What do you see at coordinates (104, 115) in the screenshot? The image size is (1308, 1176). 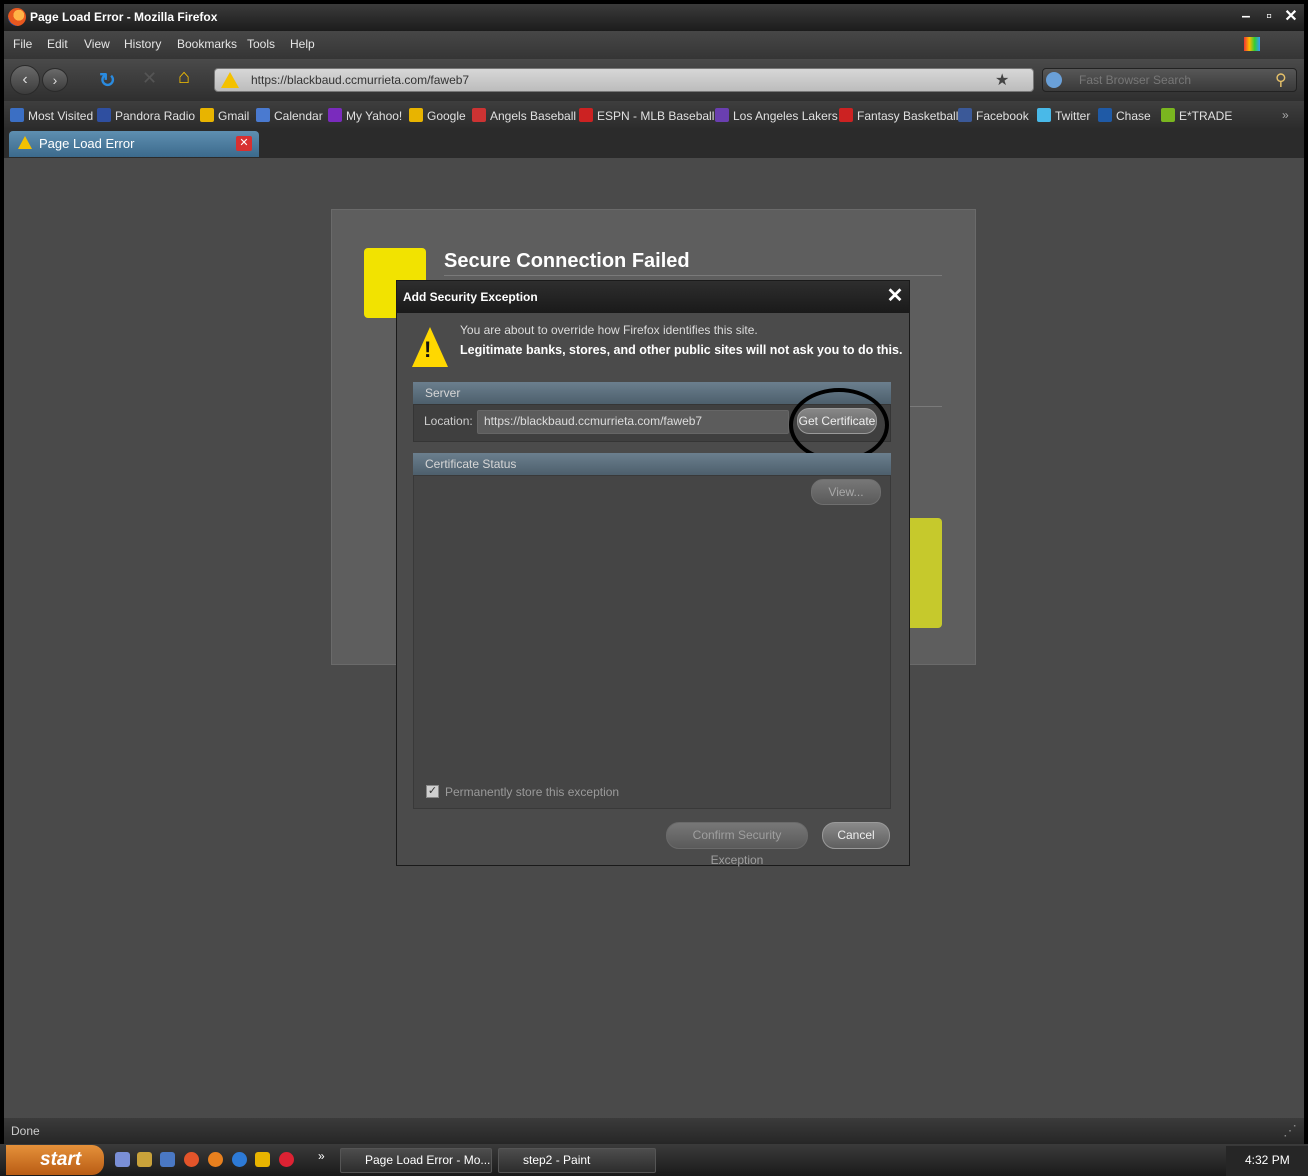 I see `pandora-icon` at bounding box center [104, 115].